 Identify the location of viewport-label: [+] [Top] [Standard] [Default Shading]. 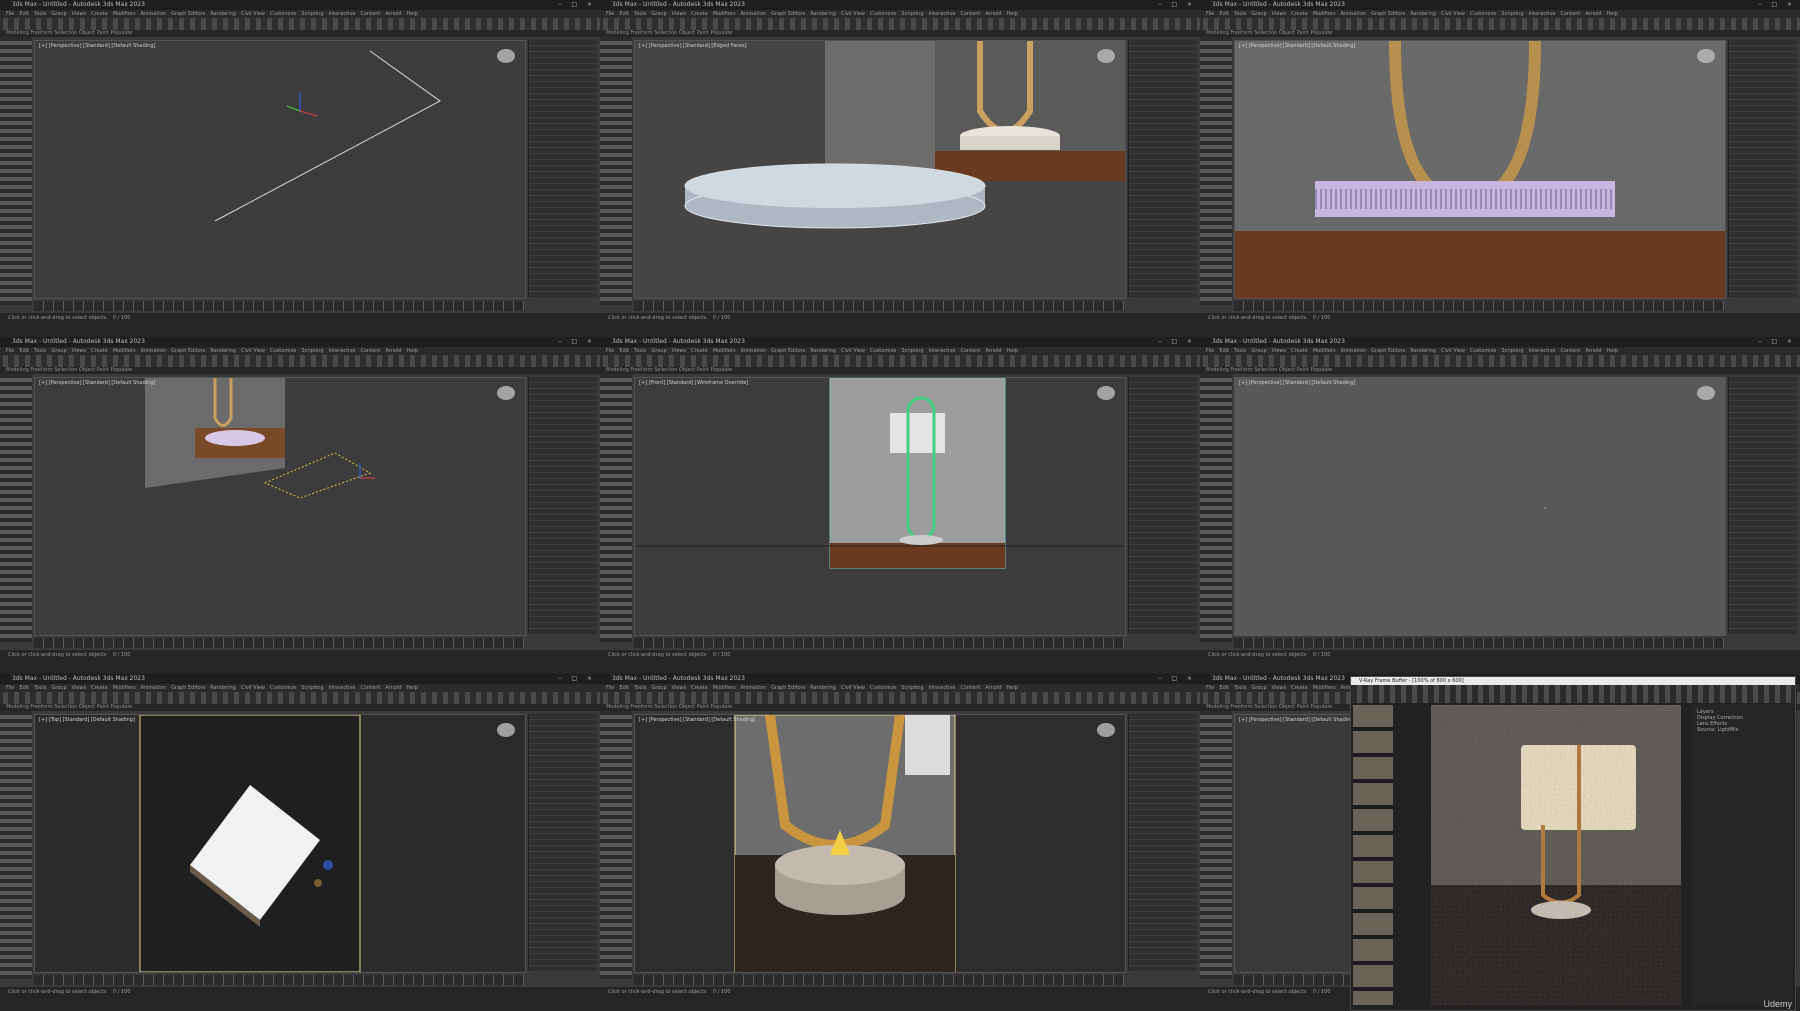
(87, 720).